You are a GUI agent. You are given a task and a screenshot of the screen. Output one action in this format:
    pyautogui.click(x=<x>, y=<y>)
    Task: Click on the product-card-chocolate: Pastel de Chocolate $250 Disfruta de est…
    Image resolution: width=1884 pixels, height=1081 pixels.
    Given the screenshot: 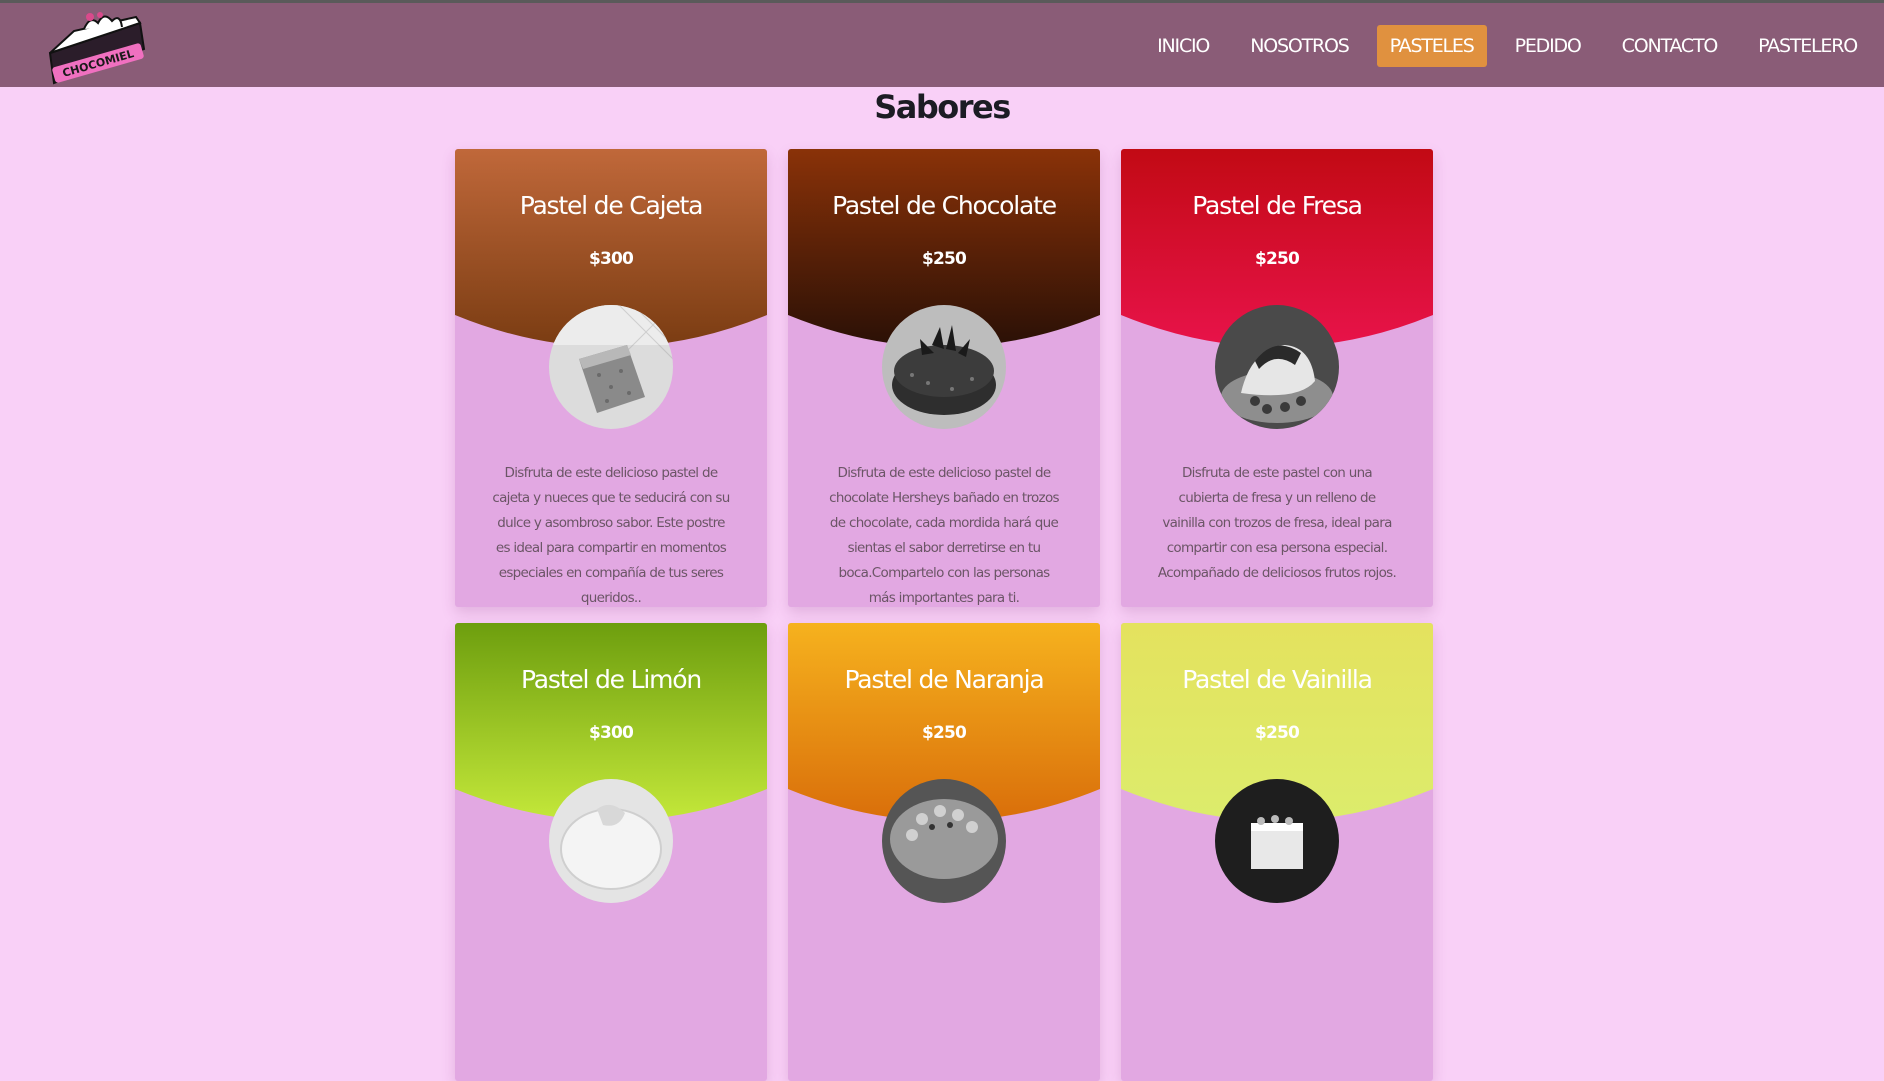 What is the action you would take?
    pyautogui.click(x=944, y=378)
    